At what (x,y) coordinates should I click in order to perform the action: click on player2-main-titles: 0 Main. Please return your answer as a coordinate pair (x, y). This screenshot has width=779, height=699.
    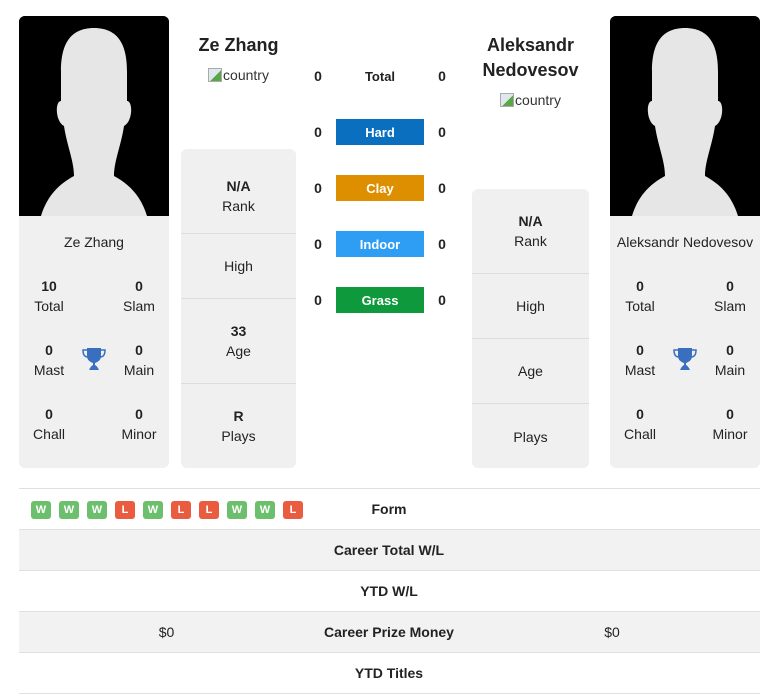
    Looking at the image, I should click on (730, 360).